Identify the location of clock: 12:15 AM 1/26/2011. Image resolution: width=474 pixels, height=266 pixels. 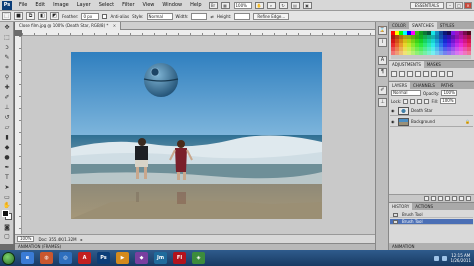
(460, 258).